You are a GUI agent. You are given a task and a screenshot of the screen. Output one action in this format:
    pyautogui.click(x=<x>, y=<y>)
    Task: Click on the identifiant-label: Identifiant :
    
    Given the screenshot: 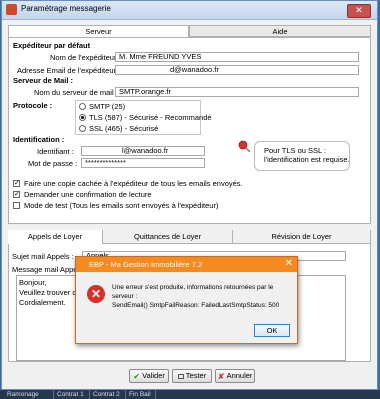 What is the action you would take?
    pyautogui.click(x=55, y=151)
    